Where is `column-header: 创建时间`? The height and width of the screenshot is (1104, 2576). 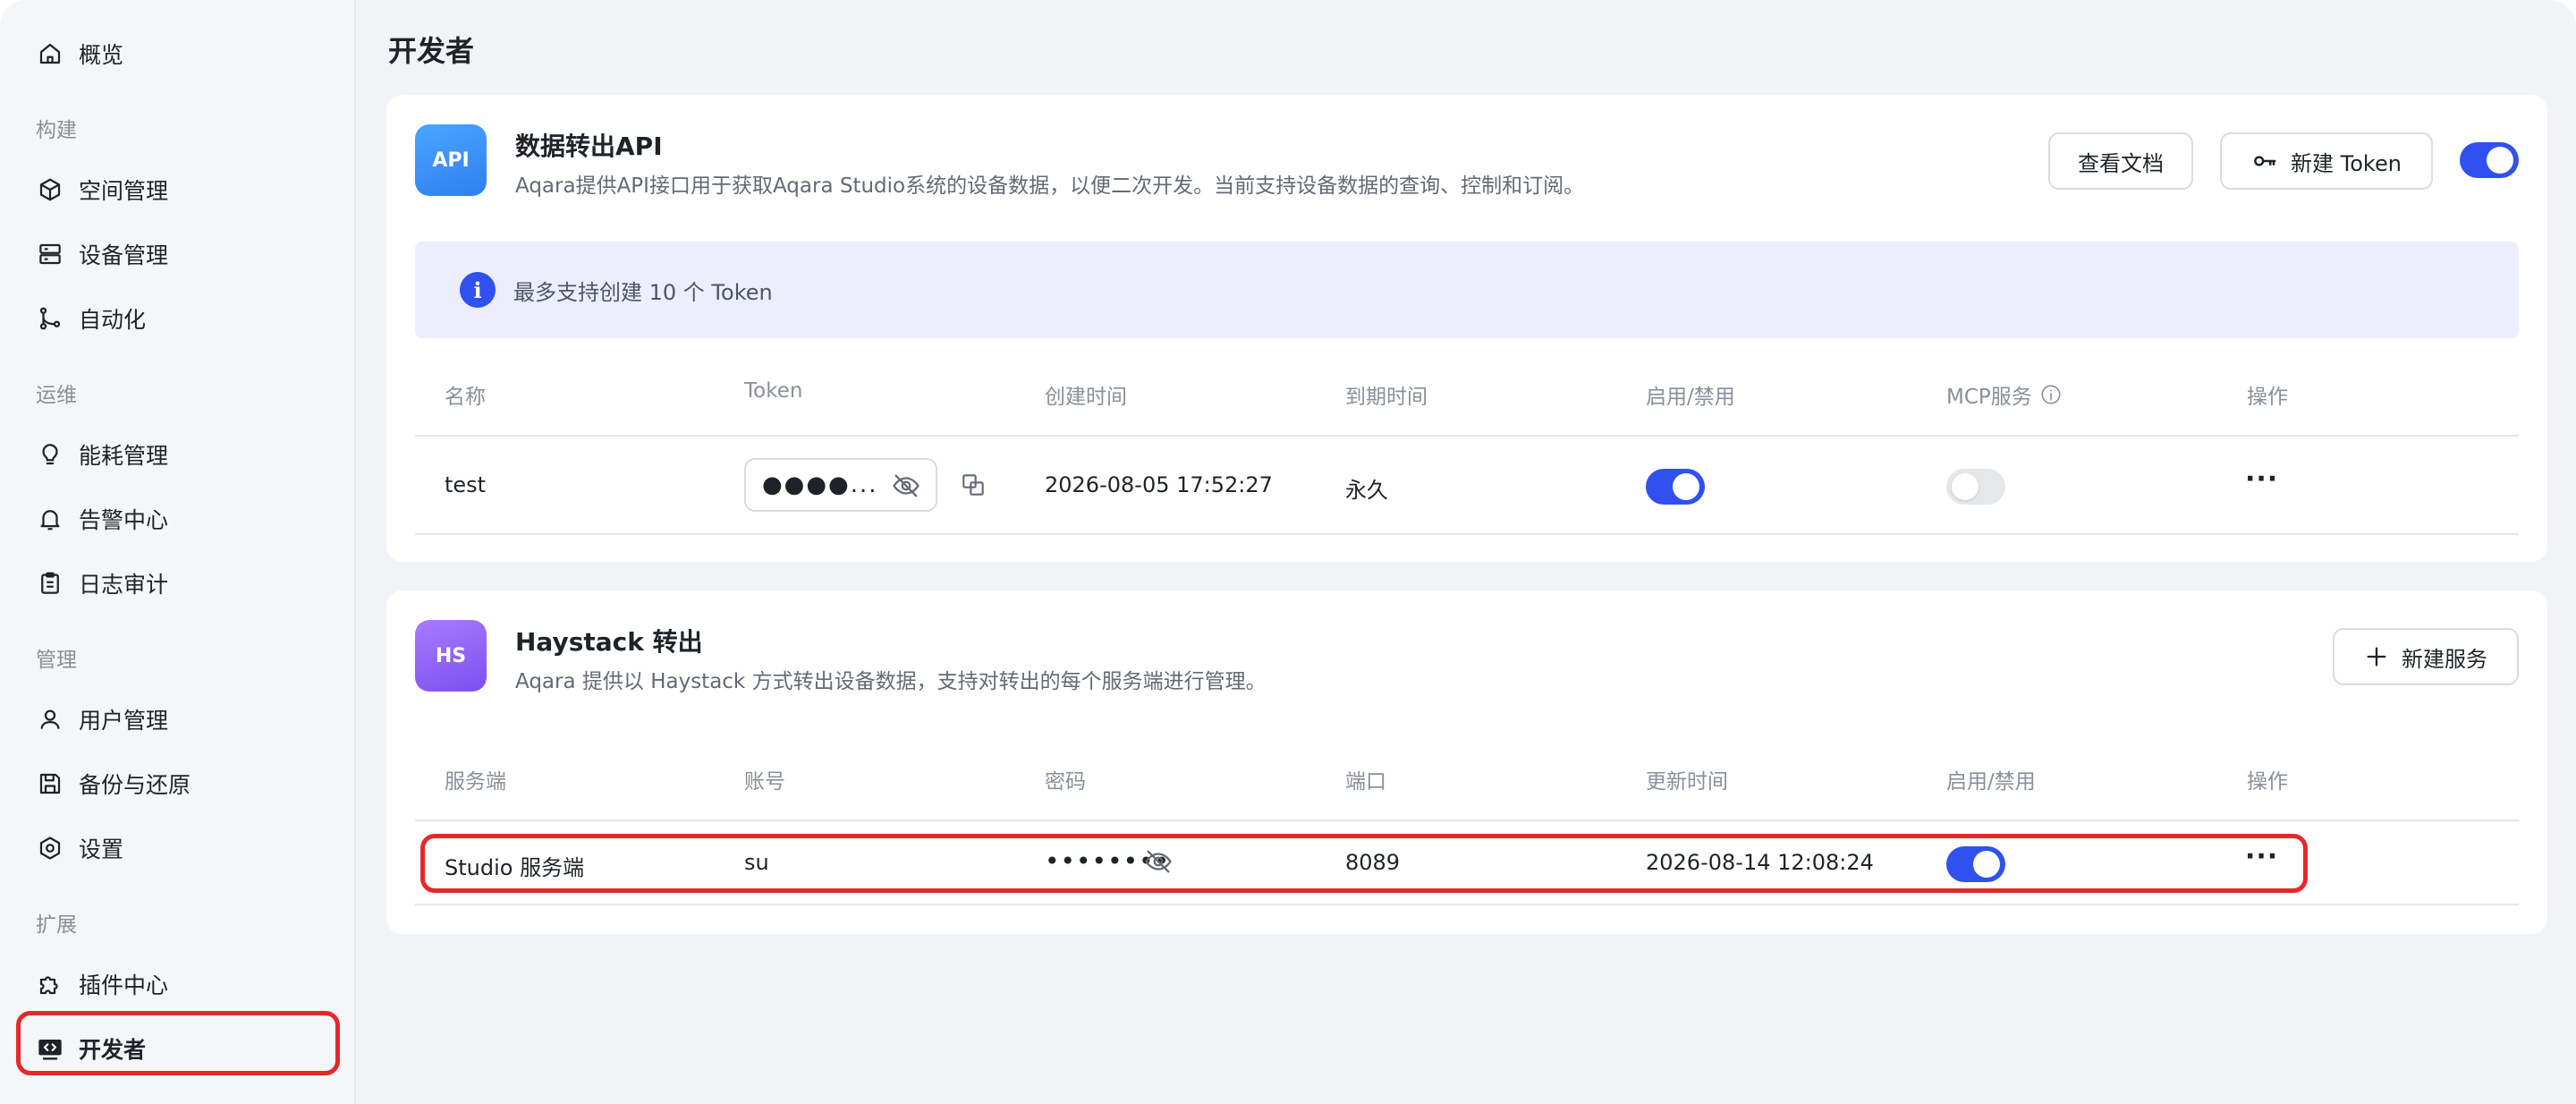
column-header: 创建时间 is located at coordinates (1086, 397).